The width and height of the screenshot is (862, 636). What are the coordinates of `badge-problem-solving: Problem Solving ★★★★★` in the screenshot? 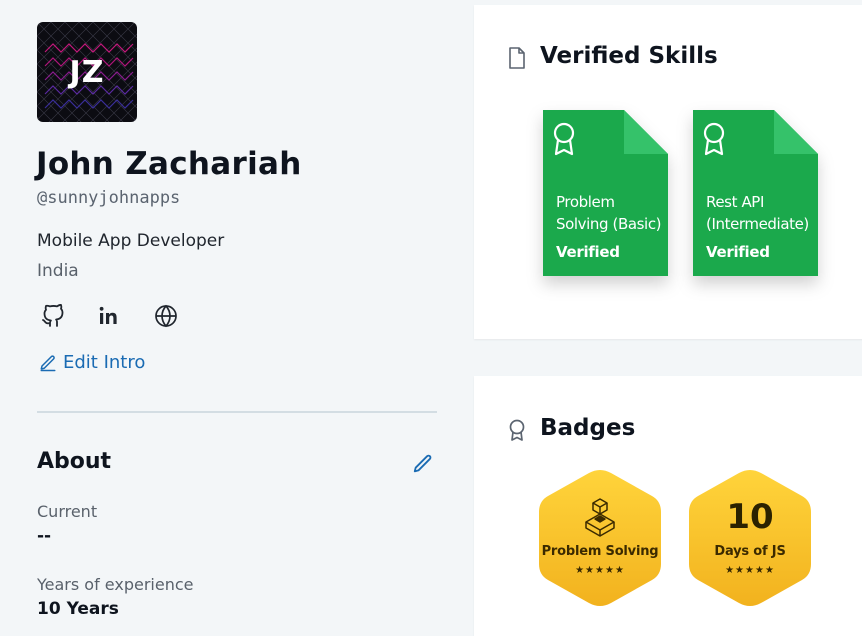 It's located at (600, 538).